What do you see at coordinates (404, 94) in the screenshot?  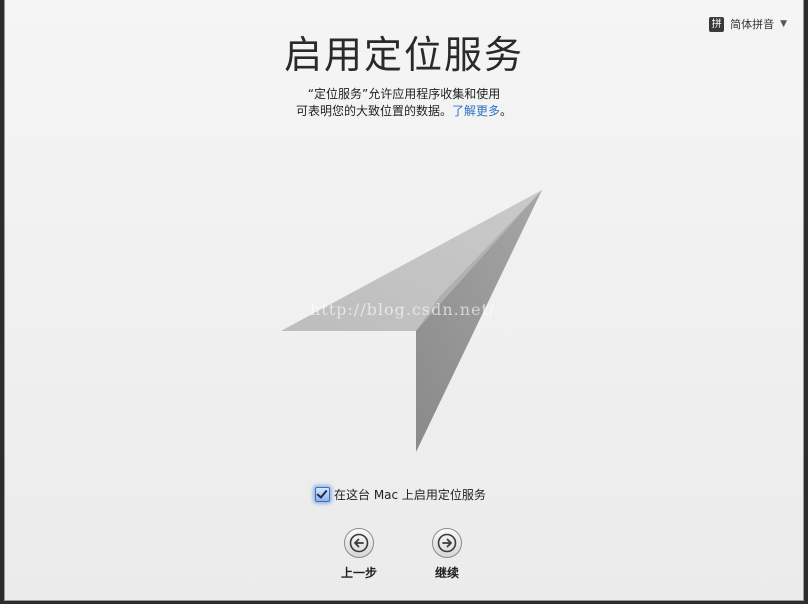 I see `description-line-1: “定位服务”允许应用程序收集和使用` at bounding box center [404, 94].